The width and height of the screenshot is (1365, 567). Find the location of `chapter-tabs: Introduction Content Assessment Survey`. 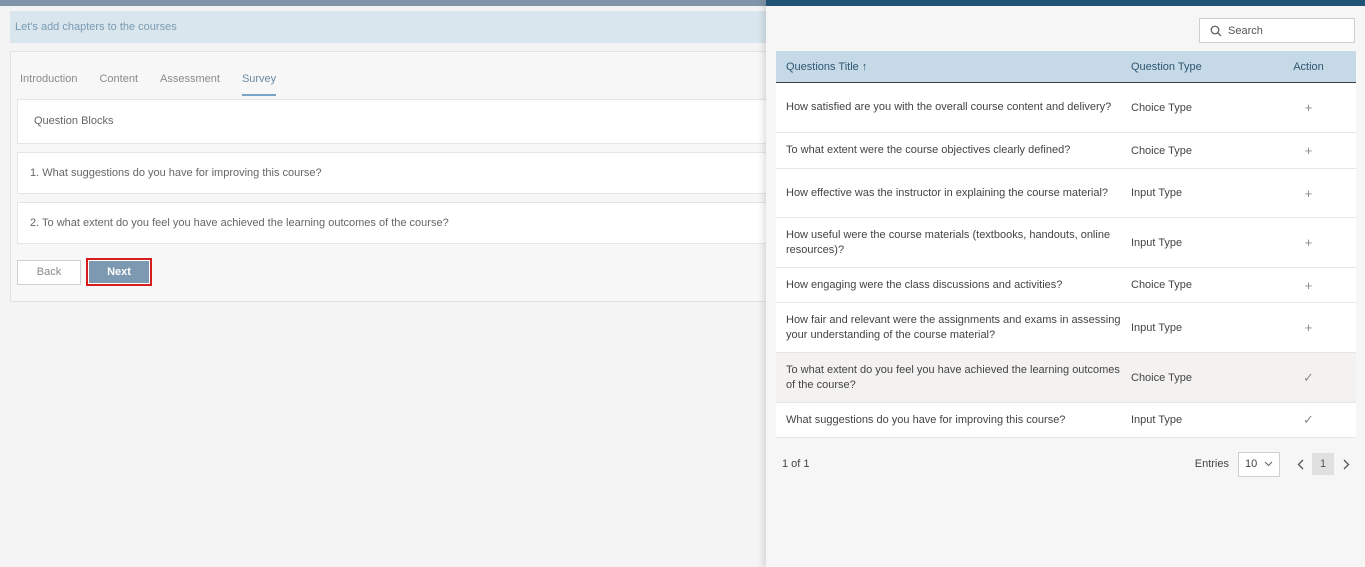

chapter-tabs: Introduction Content Assessment Survey is located at coordinates (159, 83).